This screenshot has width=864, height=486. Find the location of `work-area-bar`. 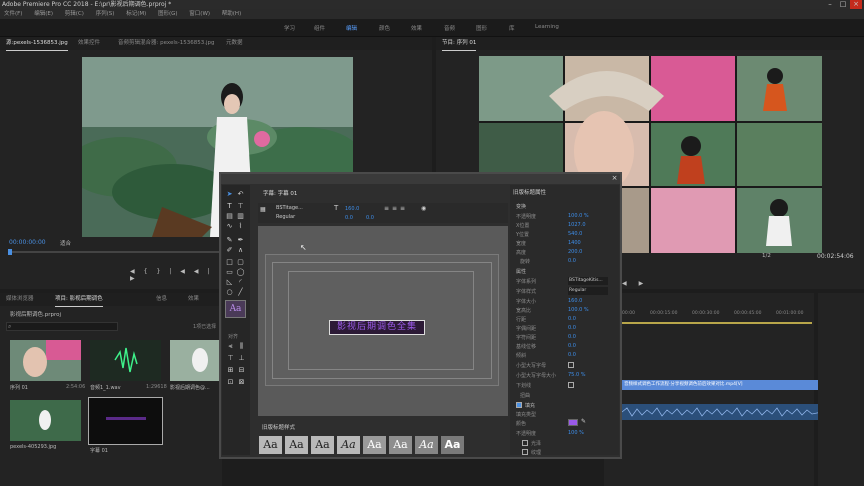

work-area-bar is located at coordinates (717, 323).